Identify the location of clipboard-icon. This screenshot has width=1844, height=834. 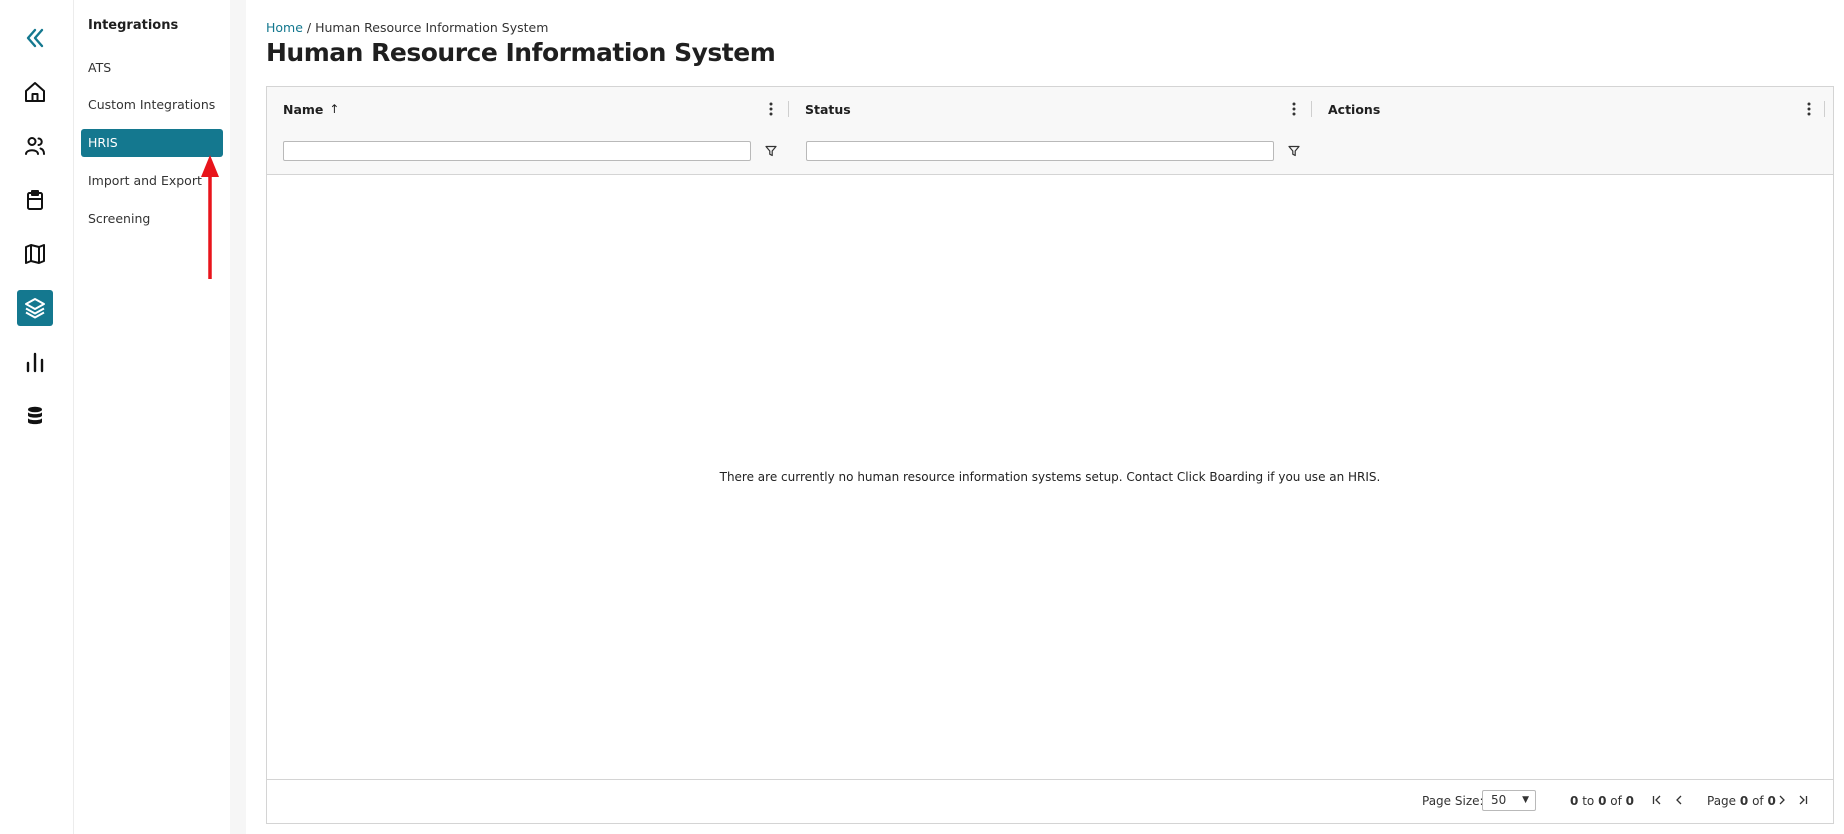
(35, 200).